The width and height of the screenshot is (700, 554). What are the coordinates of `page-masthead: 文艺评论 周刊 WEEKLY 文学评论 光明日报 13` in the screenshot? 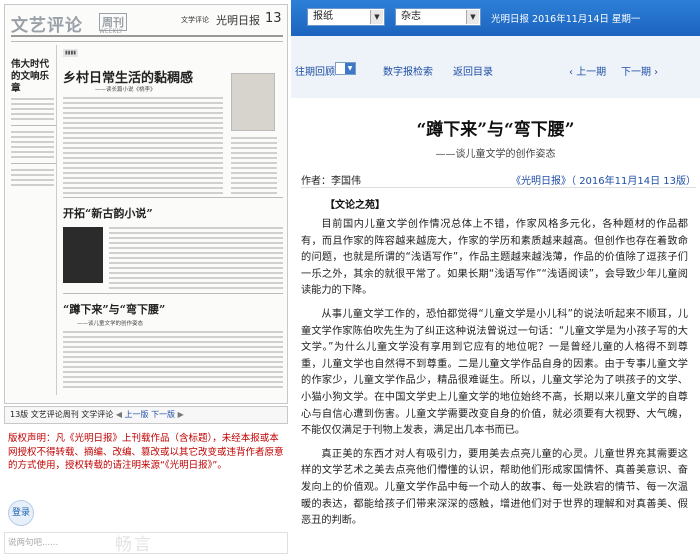 It's located at (147, 24).